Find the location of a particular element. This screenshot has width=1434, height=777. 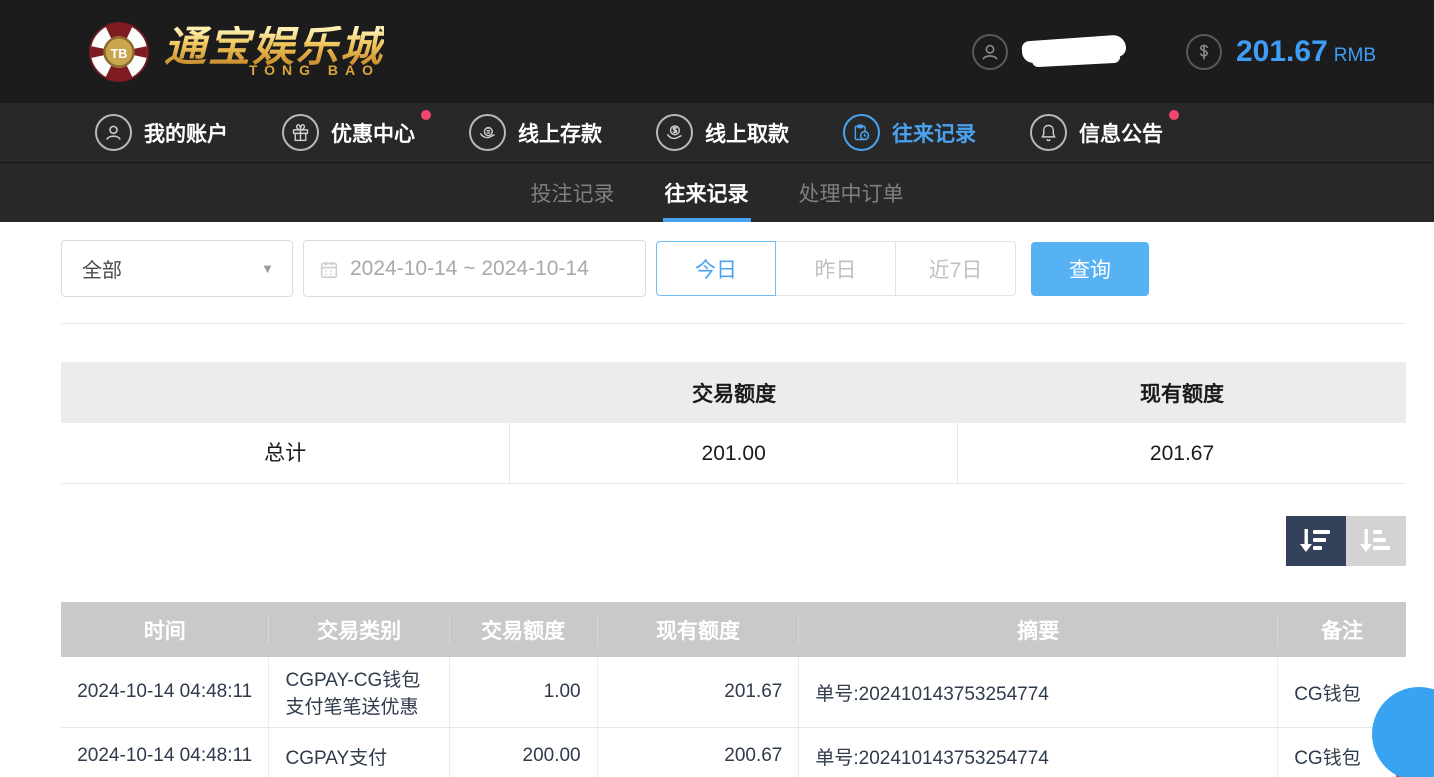

sort-ascending-icon is located at coordinates (1375, 540).